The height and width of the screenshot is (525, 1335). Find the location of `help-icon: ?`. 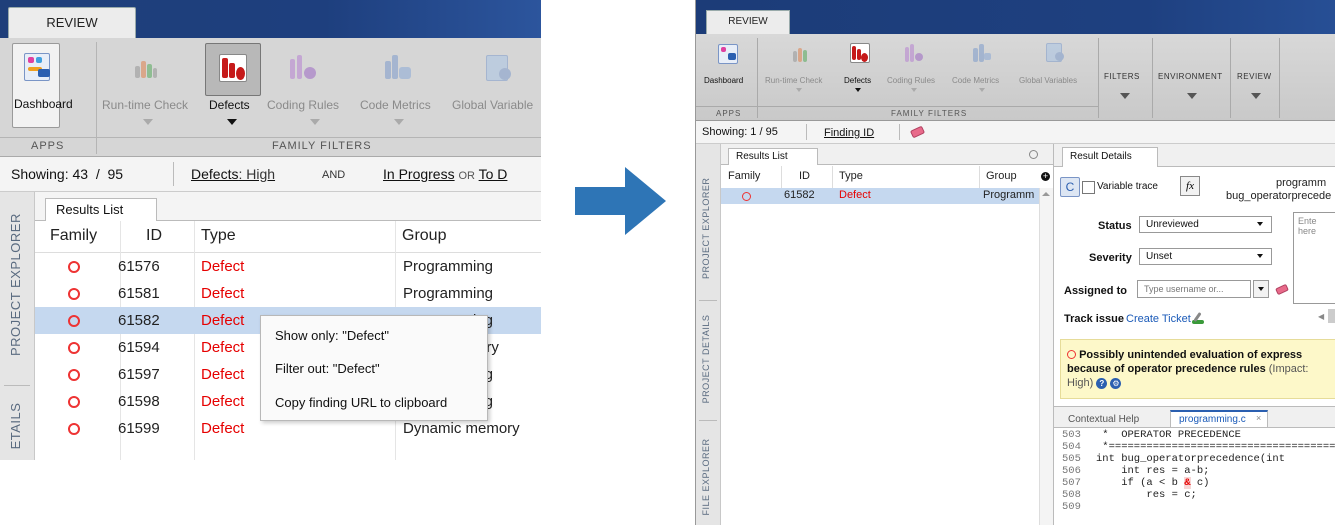

help-icon: ? is located at coordinates (1102, 383).